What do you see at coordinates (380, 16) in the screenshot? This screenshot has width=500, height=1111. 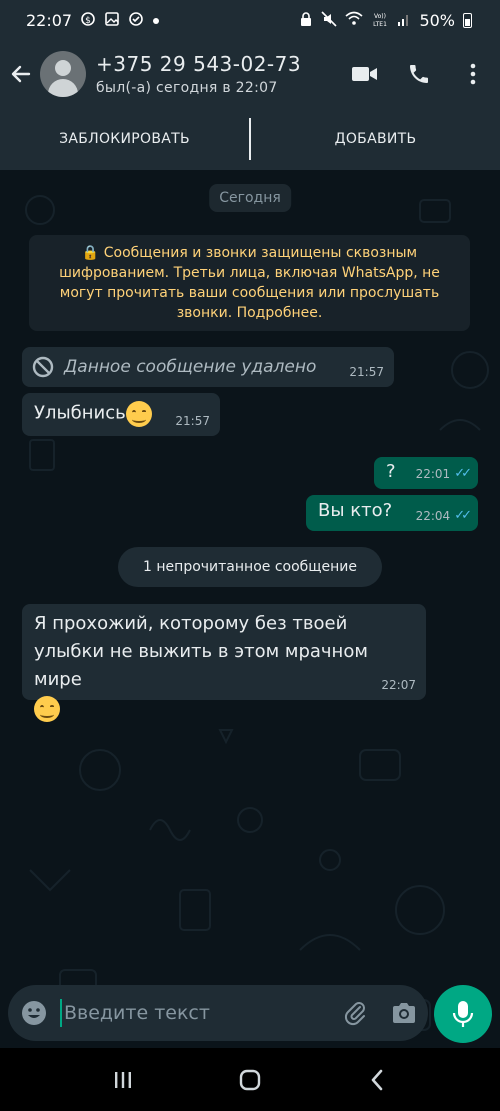 I see `svg-text: Vo))` at bounding box center [380, 16].